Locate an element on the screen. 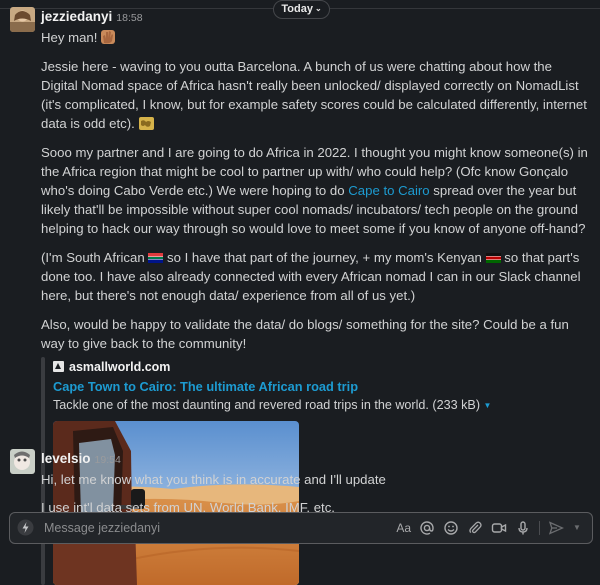 The height and width of the screenshot is (585, 600). timestamp: 18:58 is located at coordinates (129, 18).